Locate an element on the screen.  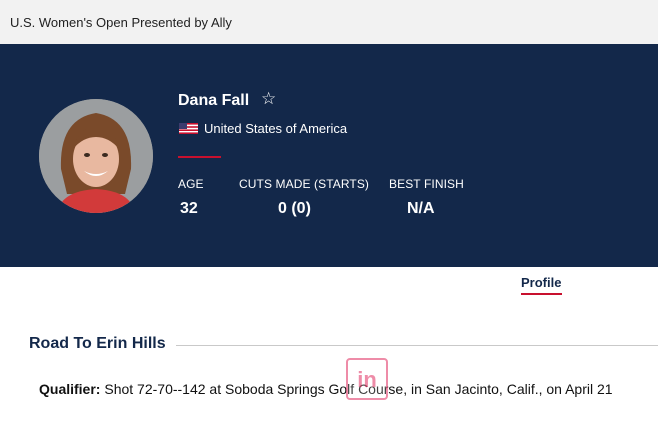
section-divider is located at coordinates (417, 345).